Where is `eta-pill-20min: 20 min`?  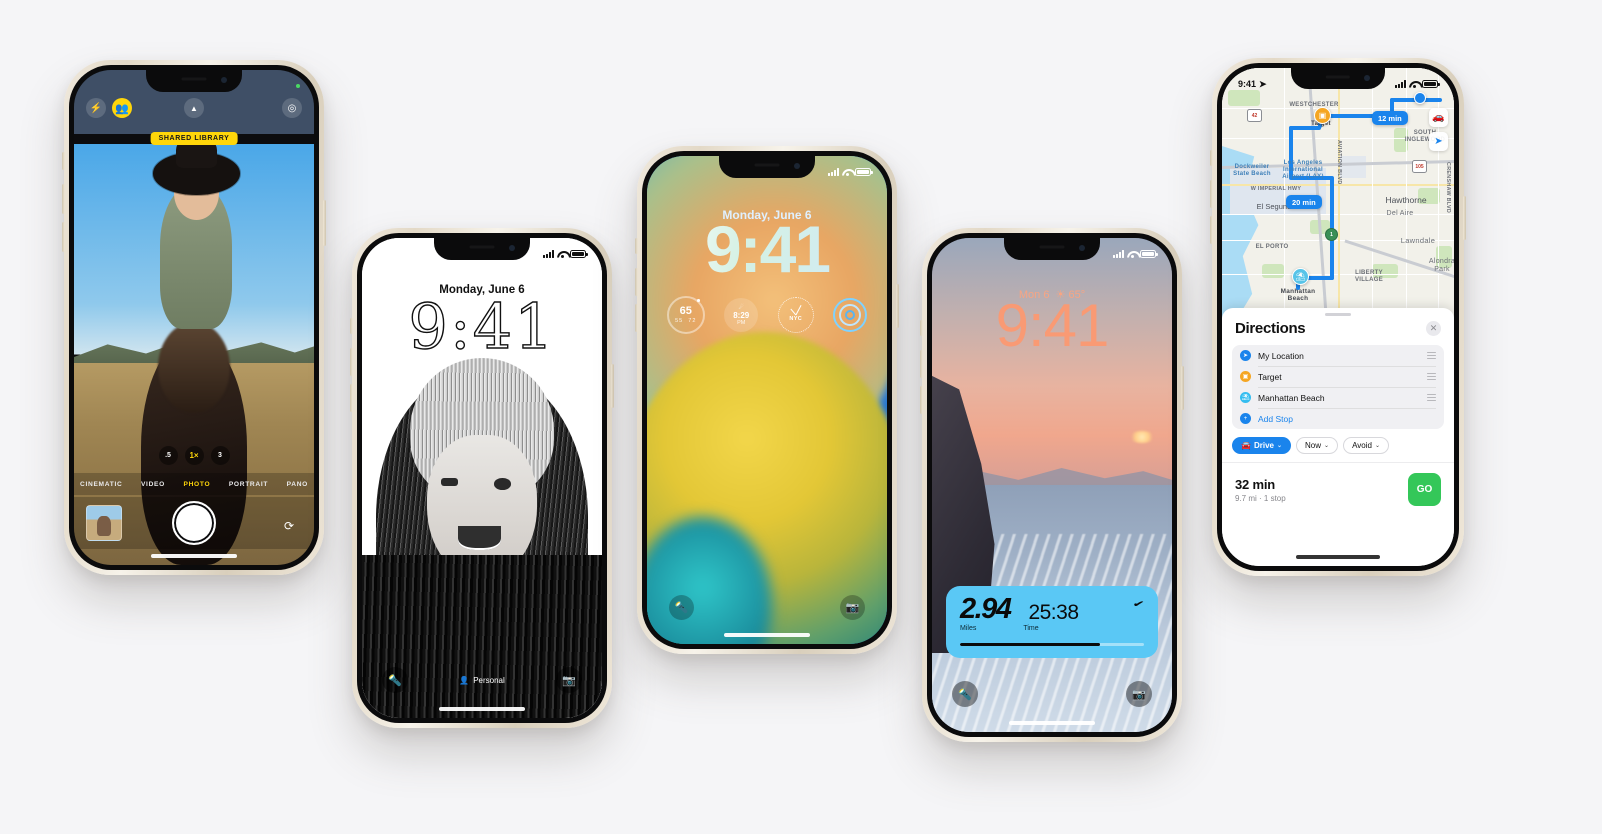
eta-pill-20min: 20 min is located at coordinates (1304, 202).